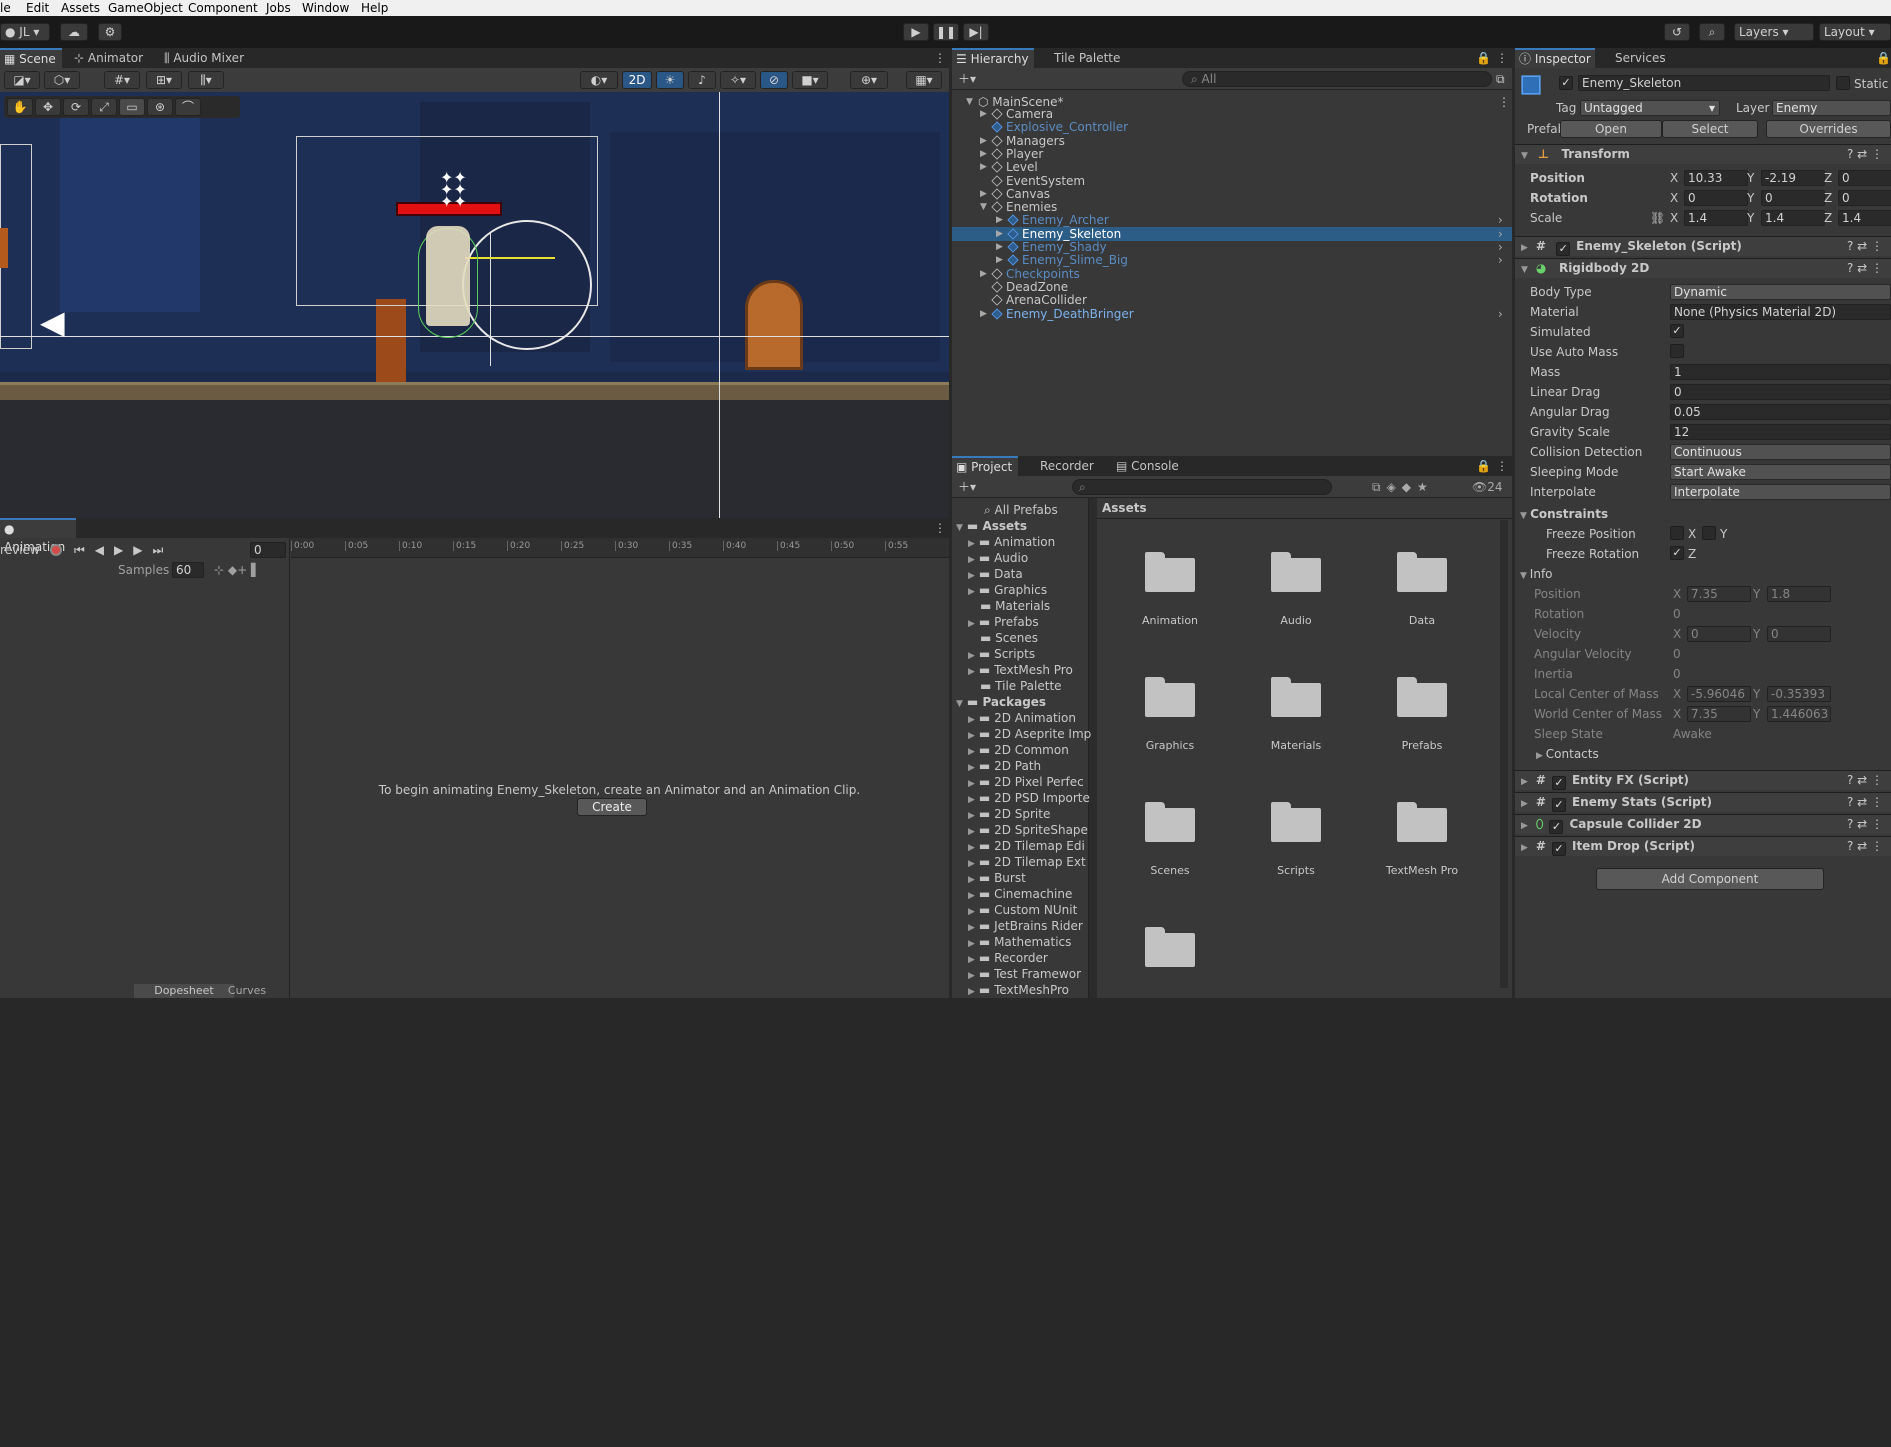  What do you see at coordinates (1422, 723) in the screenshot?
I see `folder-item: Prefabs` at bounding box center [1422, 723].